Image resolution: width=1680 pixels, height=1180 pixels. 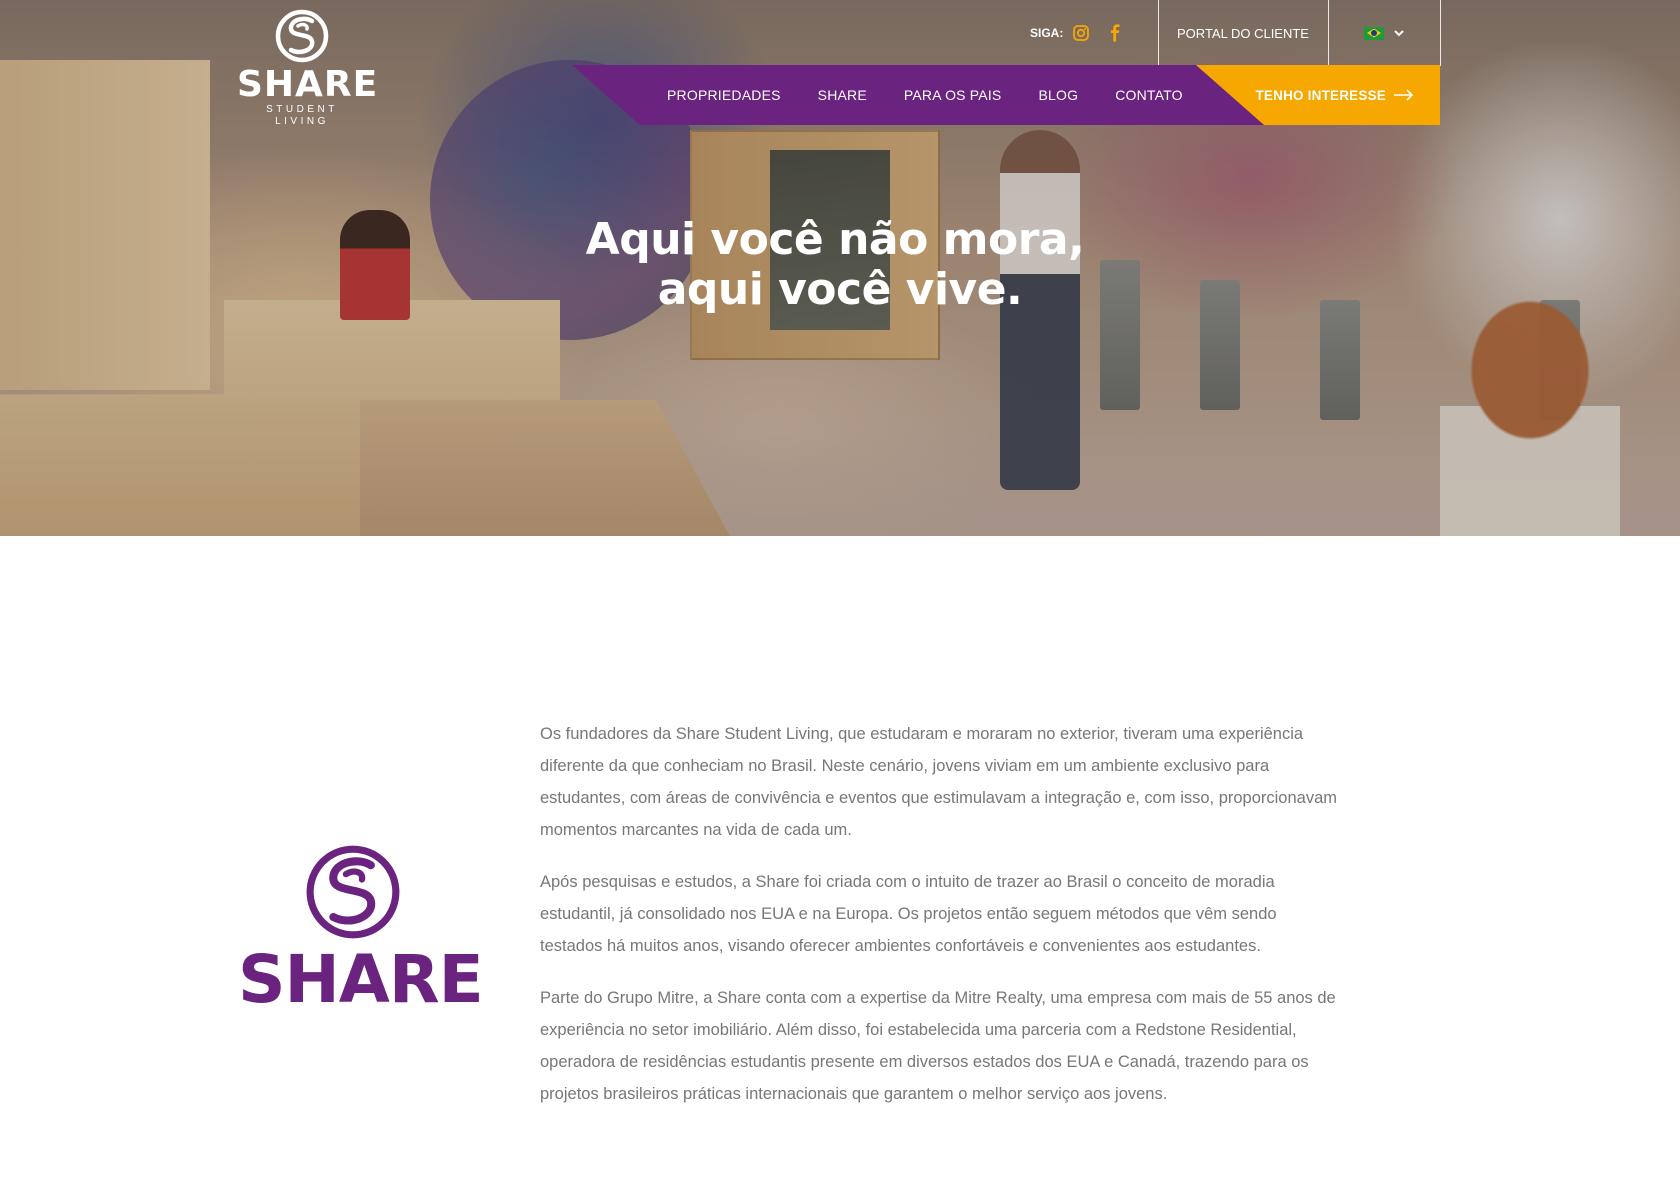 What do you see at coordinates (1440, 33) in the screenshot?
I see `header-divider` at bounding box center [1440, 33].